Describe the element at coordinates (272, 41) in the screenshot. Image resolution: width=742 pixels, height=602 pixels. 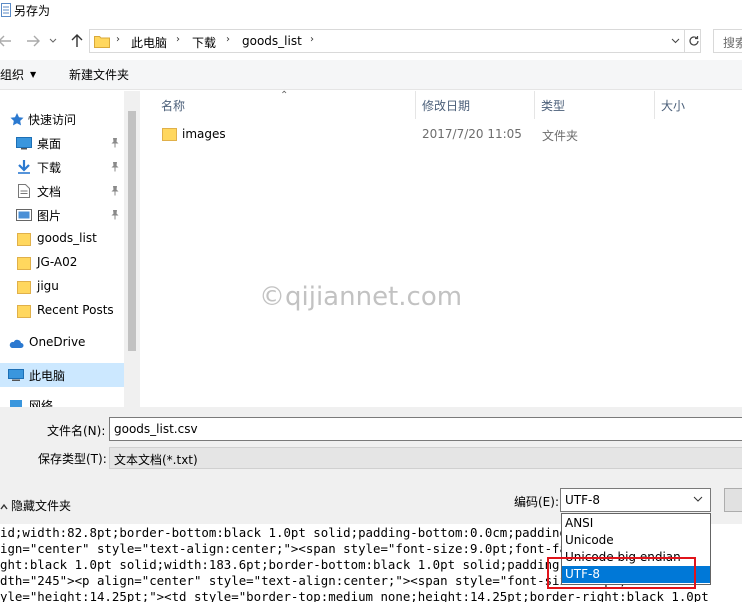
I see `breadcrumb-goods-list: goods_list` at that location.